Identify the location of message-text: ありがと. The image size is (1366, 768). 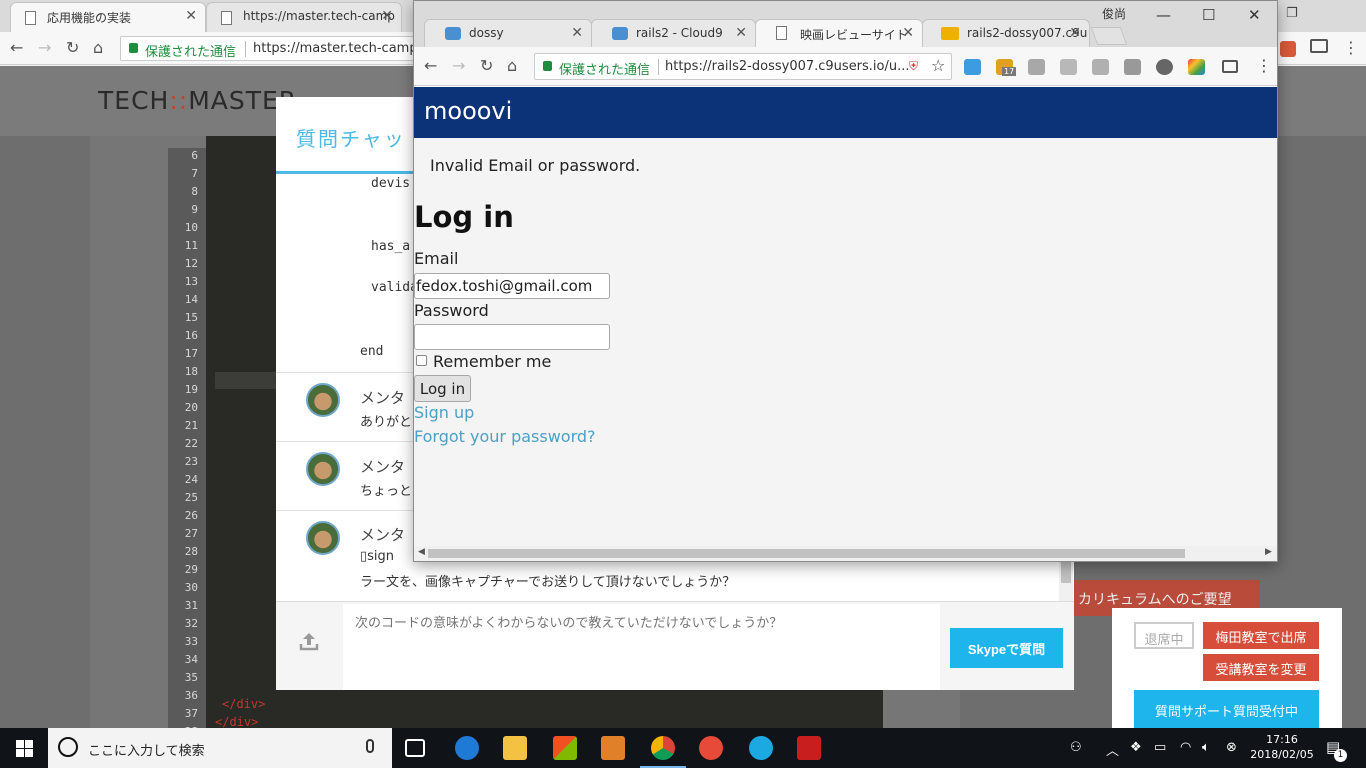
(386, 422).